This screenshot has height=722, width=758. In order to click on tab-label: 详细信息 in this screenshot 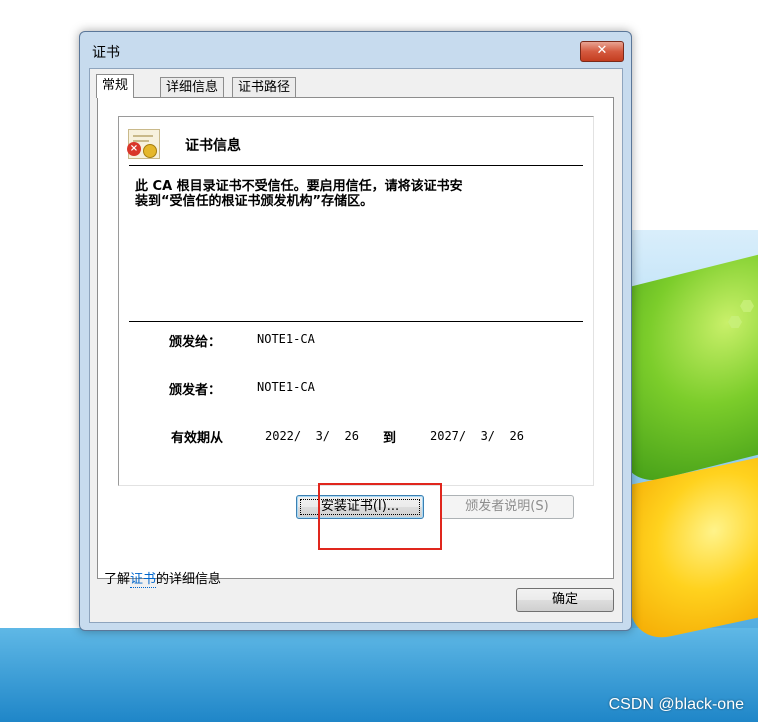, I will do `click(192, 87)`.